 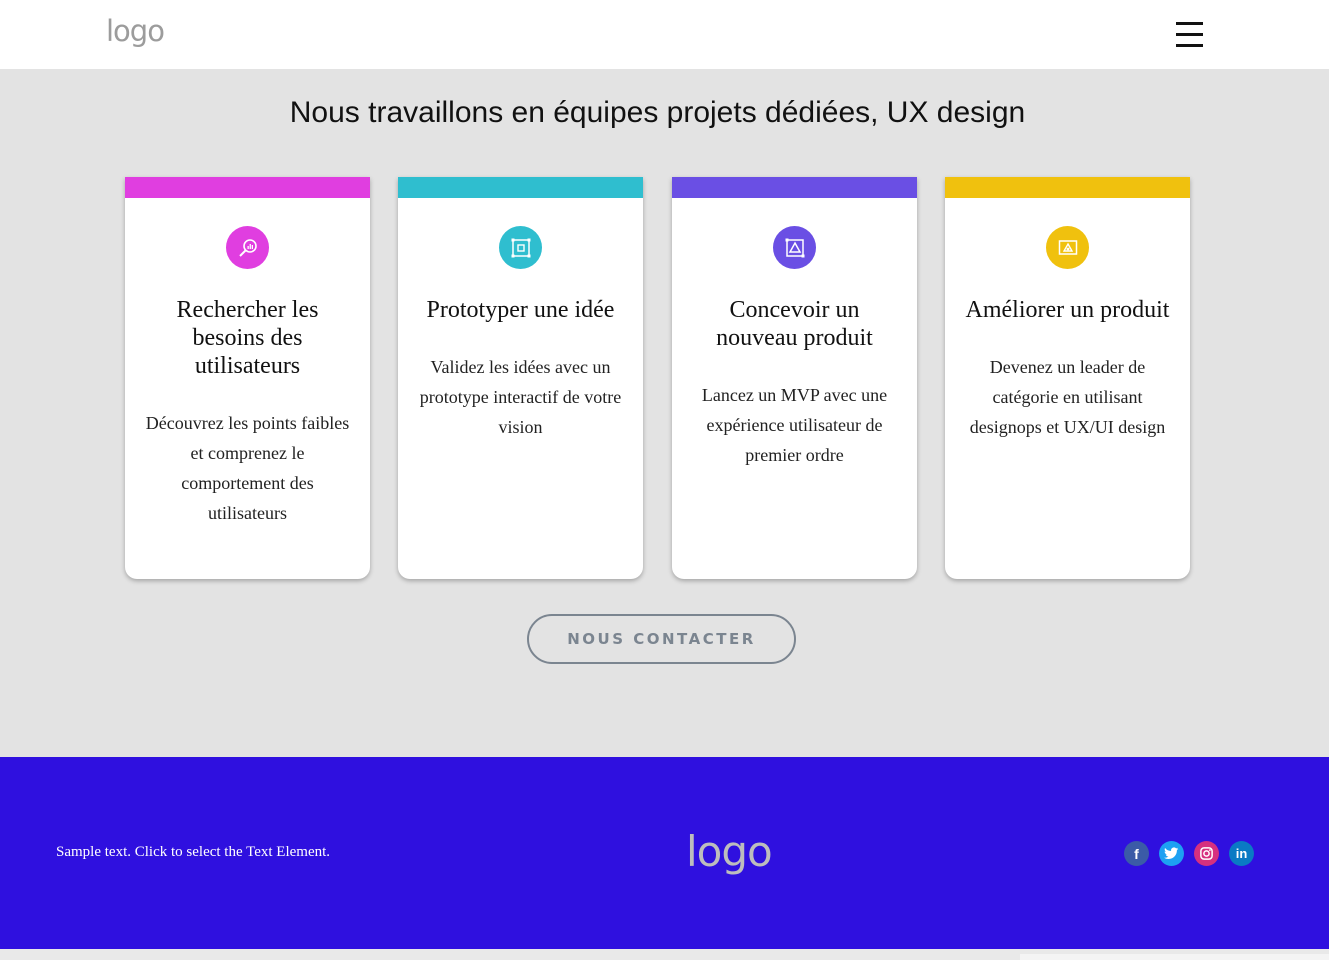 What do you see at coordinates (247, 247) in the screenshot?
I see `search-analytics-icon` at bounding box center [247, 247].